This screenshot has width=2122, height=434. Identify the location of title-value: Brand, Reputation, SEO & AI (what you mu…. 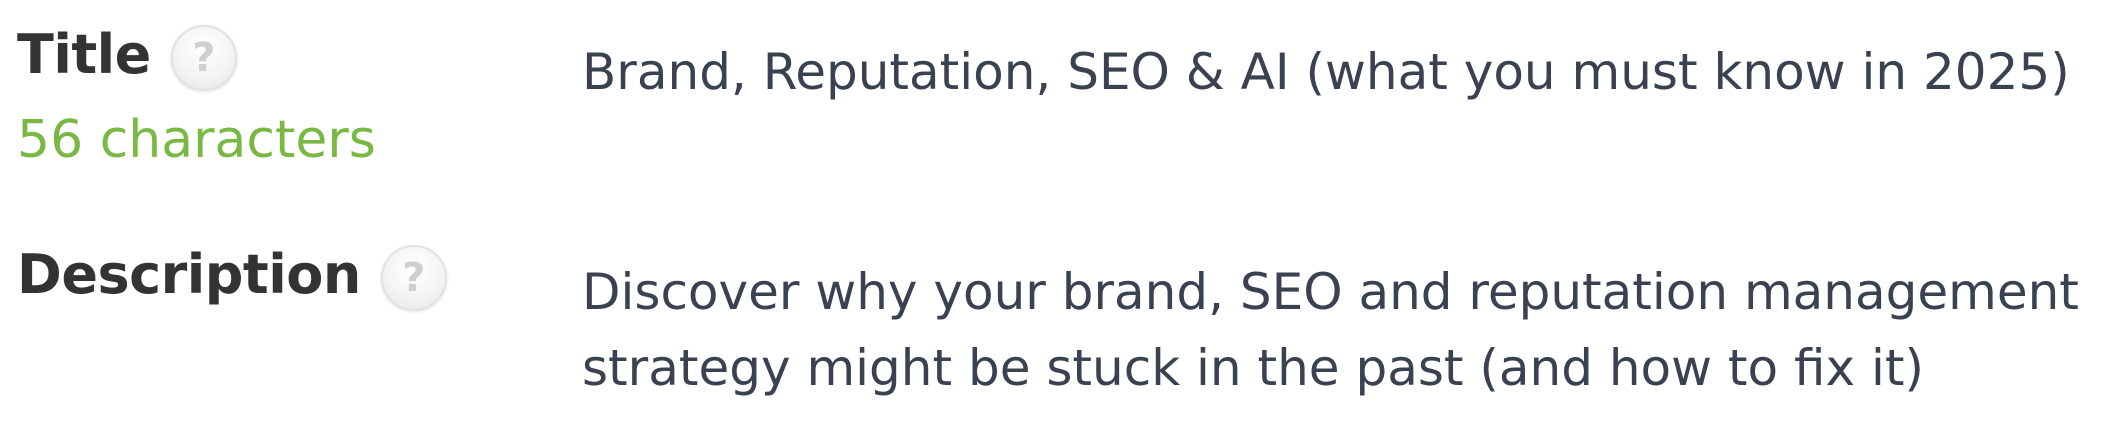
(1347, 72).